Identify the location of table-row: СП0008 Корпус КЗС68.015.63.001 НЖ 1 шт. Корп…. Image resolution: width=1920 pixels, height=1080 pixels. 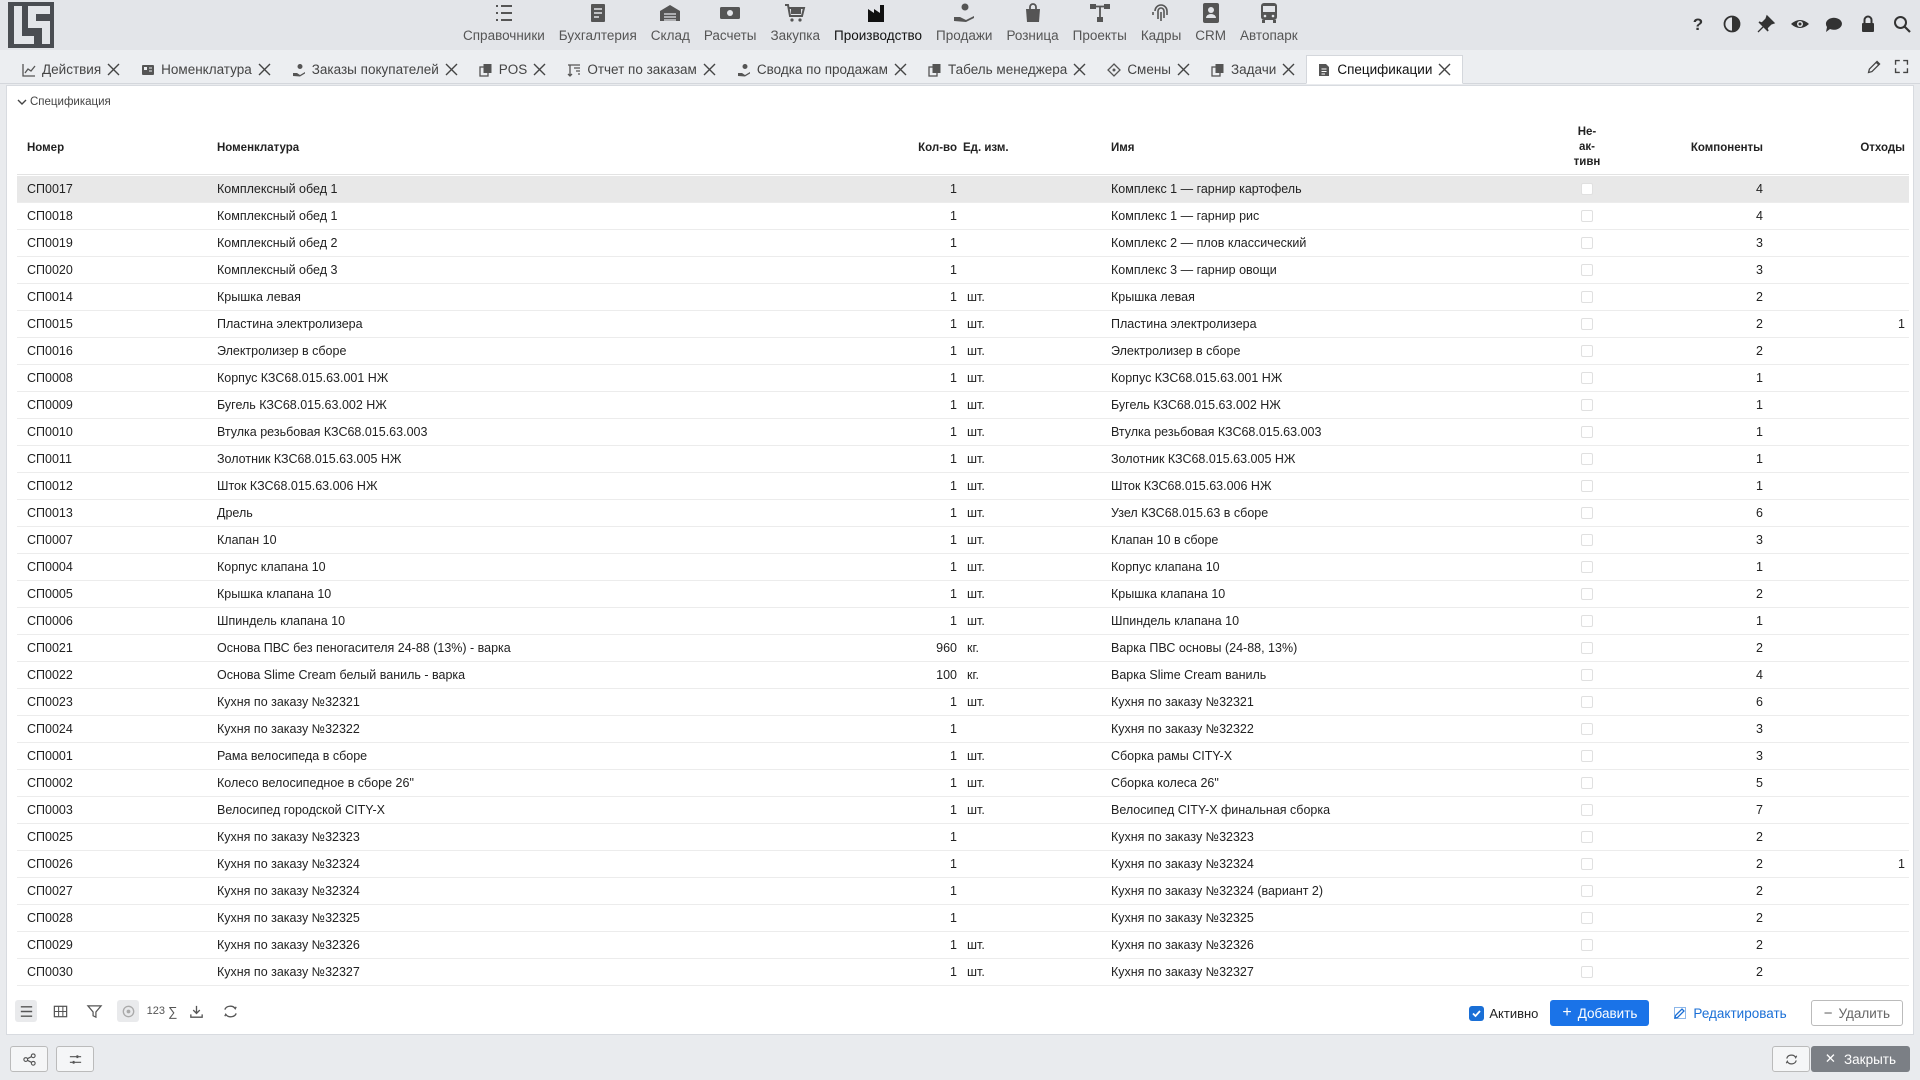
(963, 378).